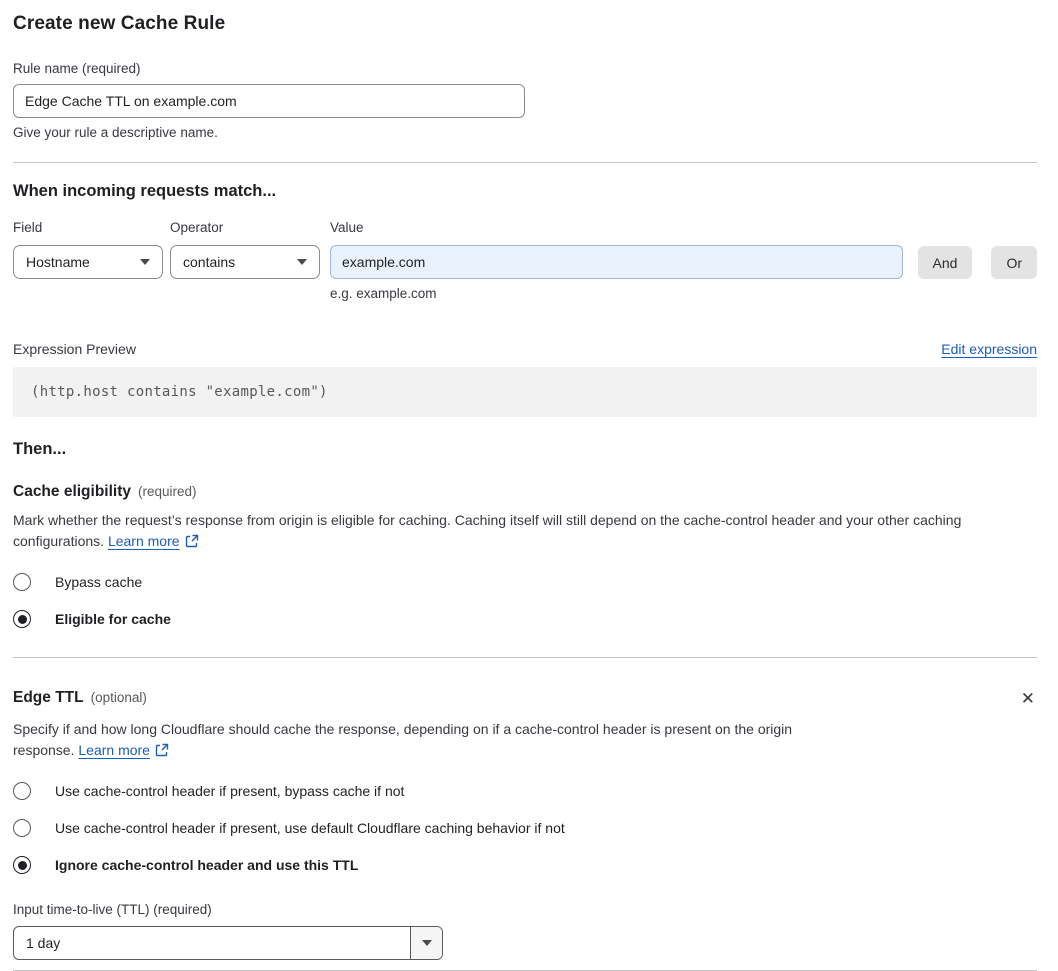 The height and width of the screenshot is (971, 1058). I want to click on cache-eligibility-header: Cache eligibility (required), so click(525, 492).